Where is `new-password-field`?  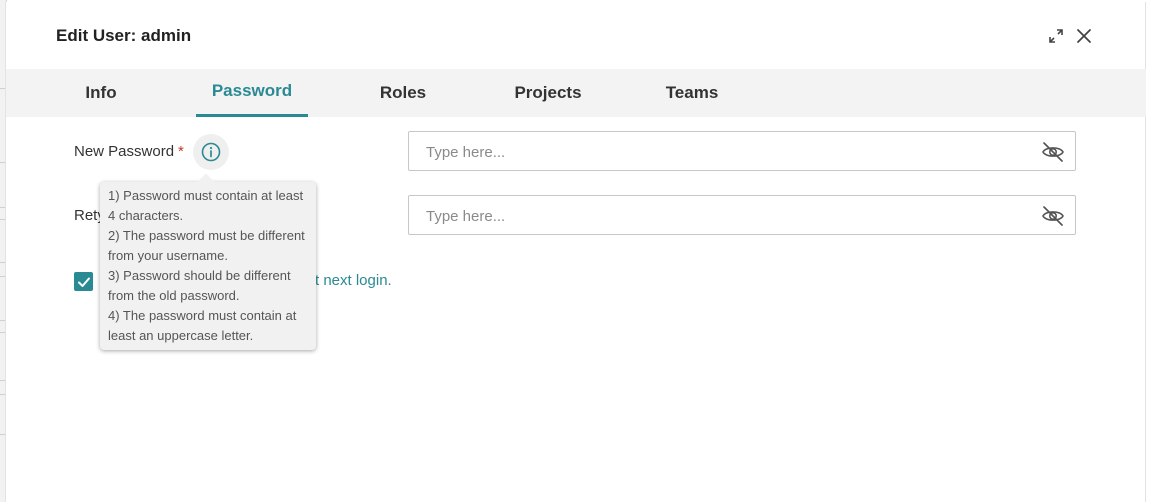 new-password-field is located at coordinates (742, 151).